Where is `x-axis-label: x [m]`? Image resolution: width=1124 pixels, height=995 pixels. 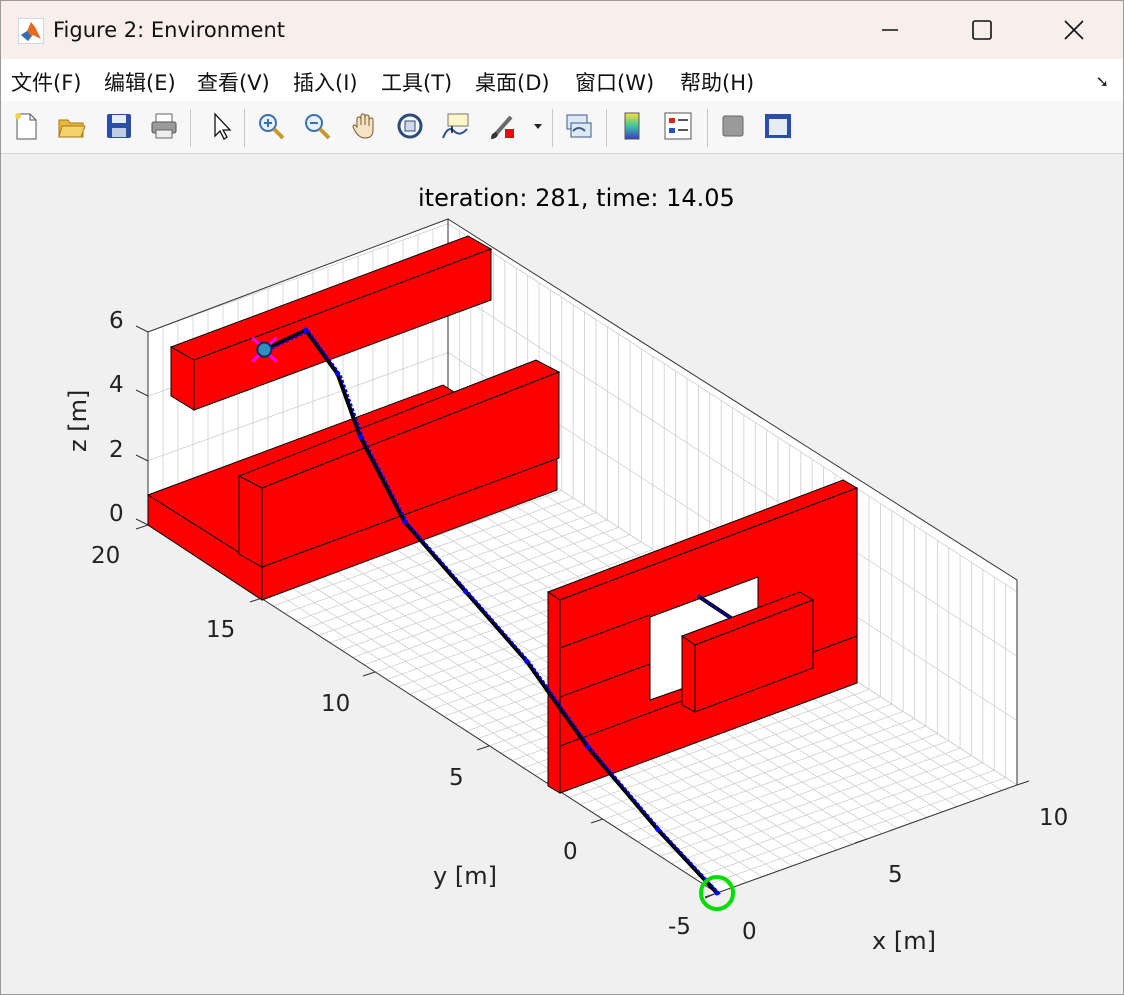
x-axis-label: x [m] is located at coordinates (904, 941).